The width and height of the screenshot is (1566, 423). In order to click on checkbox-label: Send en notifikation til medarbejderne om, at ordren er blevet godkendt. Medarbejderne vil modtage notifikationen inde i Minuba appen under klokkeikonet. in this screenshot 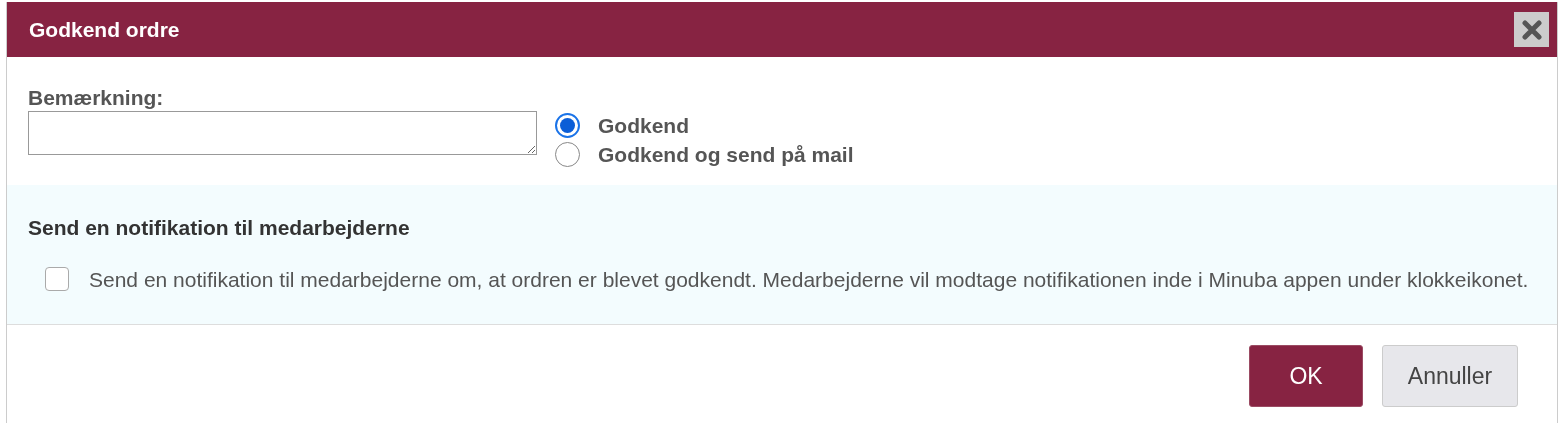, I will do `click(809, 279)`.